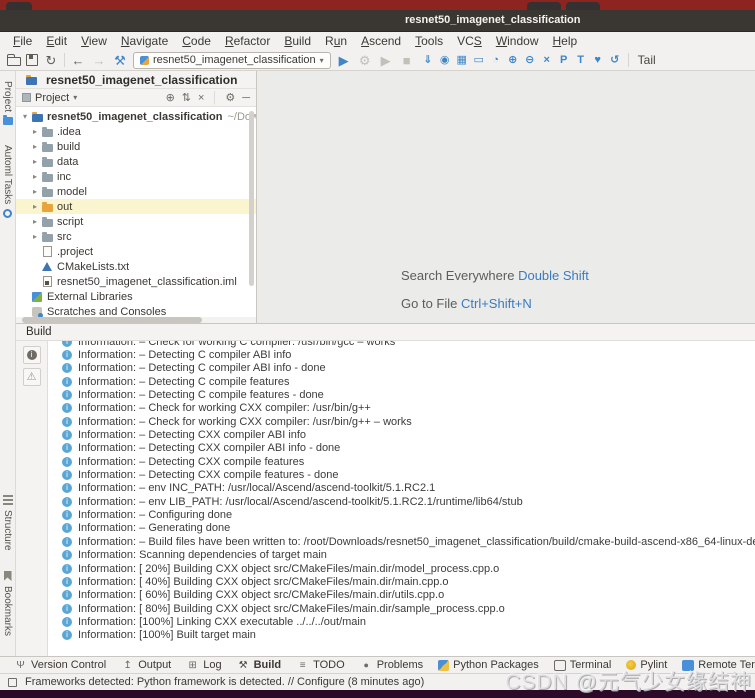 Image resolution: width=755 pixels, height=698 pixels. Describe the element at coordinates (136, 206) in the screenshot. I see `tree-item: ▸ out` at that location.